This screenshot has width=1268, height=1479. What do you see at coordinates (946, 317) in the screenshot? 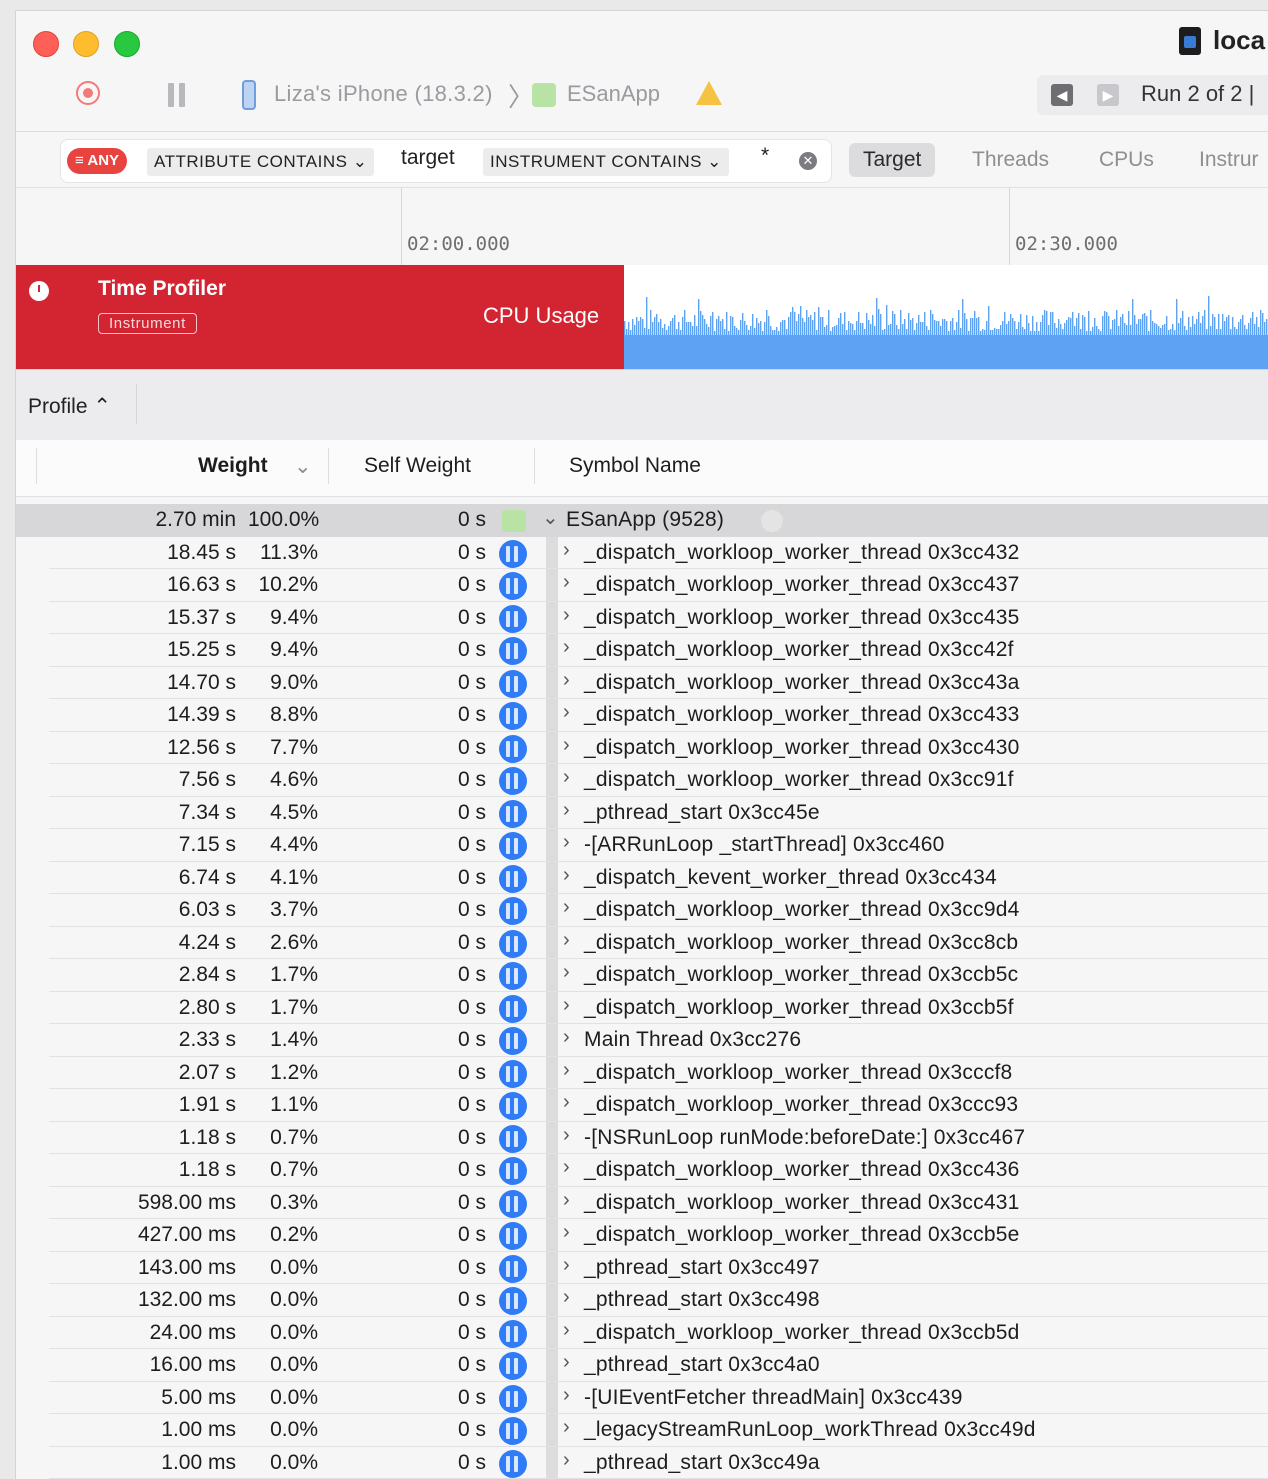
I see `cpu-usage-graph` at bounding box center [946, 317].